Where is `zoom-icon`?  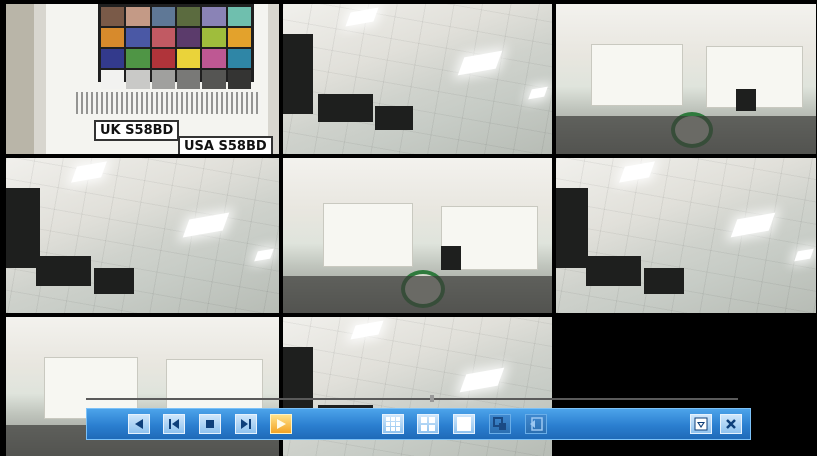
zoom-icon is located at coordinates (499, 423).